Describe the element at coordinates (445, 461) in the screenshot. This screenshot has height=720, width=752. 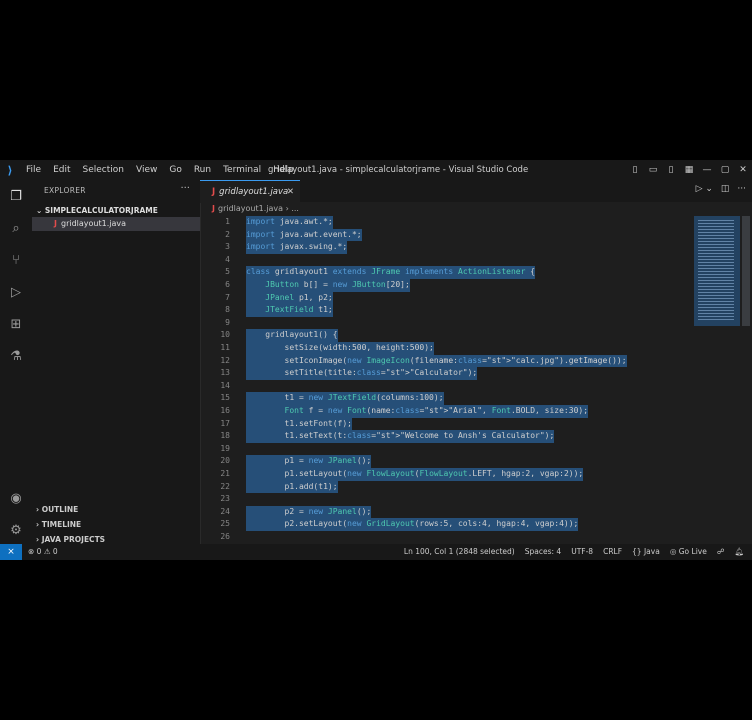
I see `code-line: 20 p1 = new JPanel();` at that location.